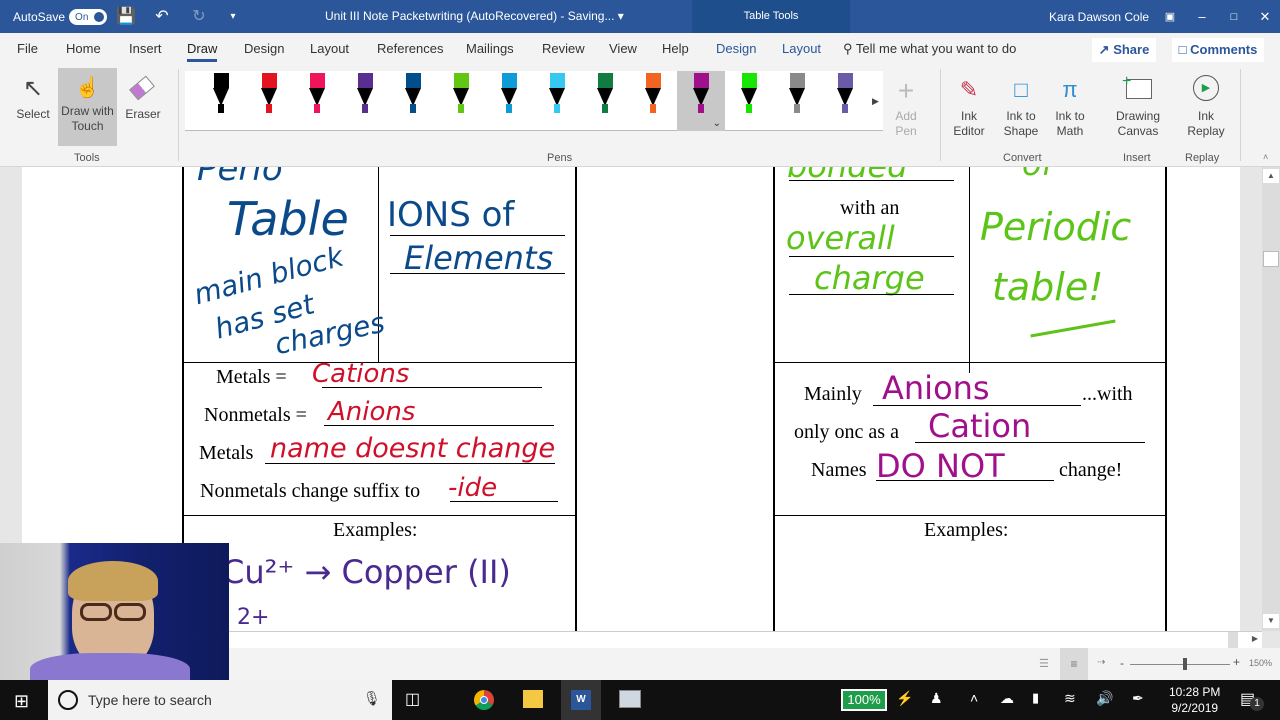 This screenshot has height=720, width=1280. Describe the element at coordinates (1255, 638) in the screenshot. I see `scroll-right-icon: ▶` at that location.